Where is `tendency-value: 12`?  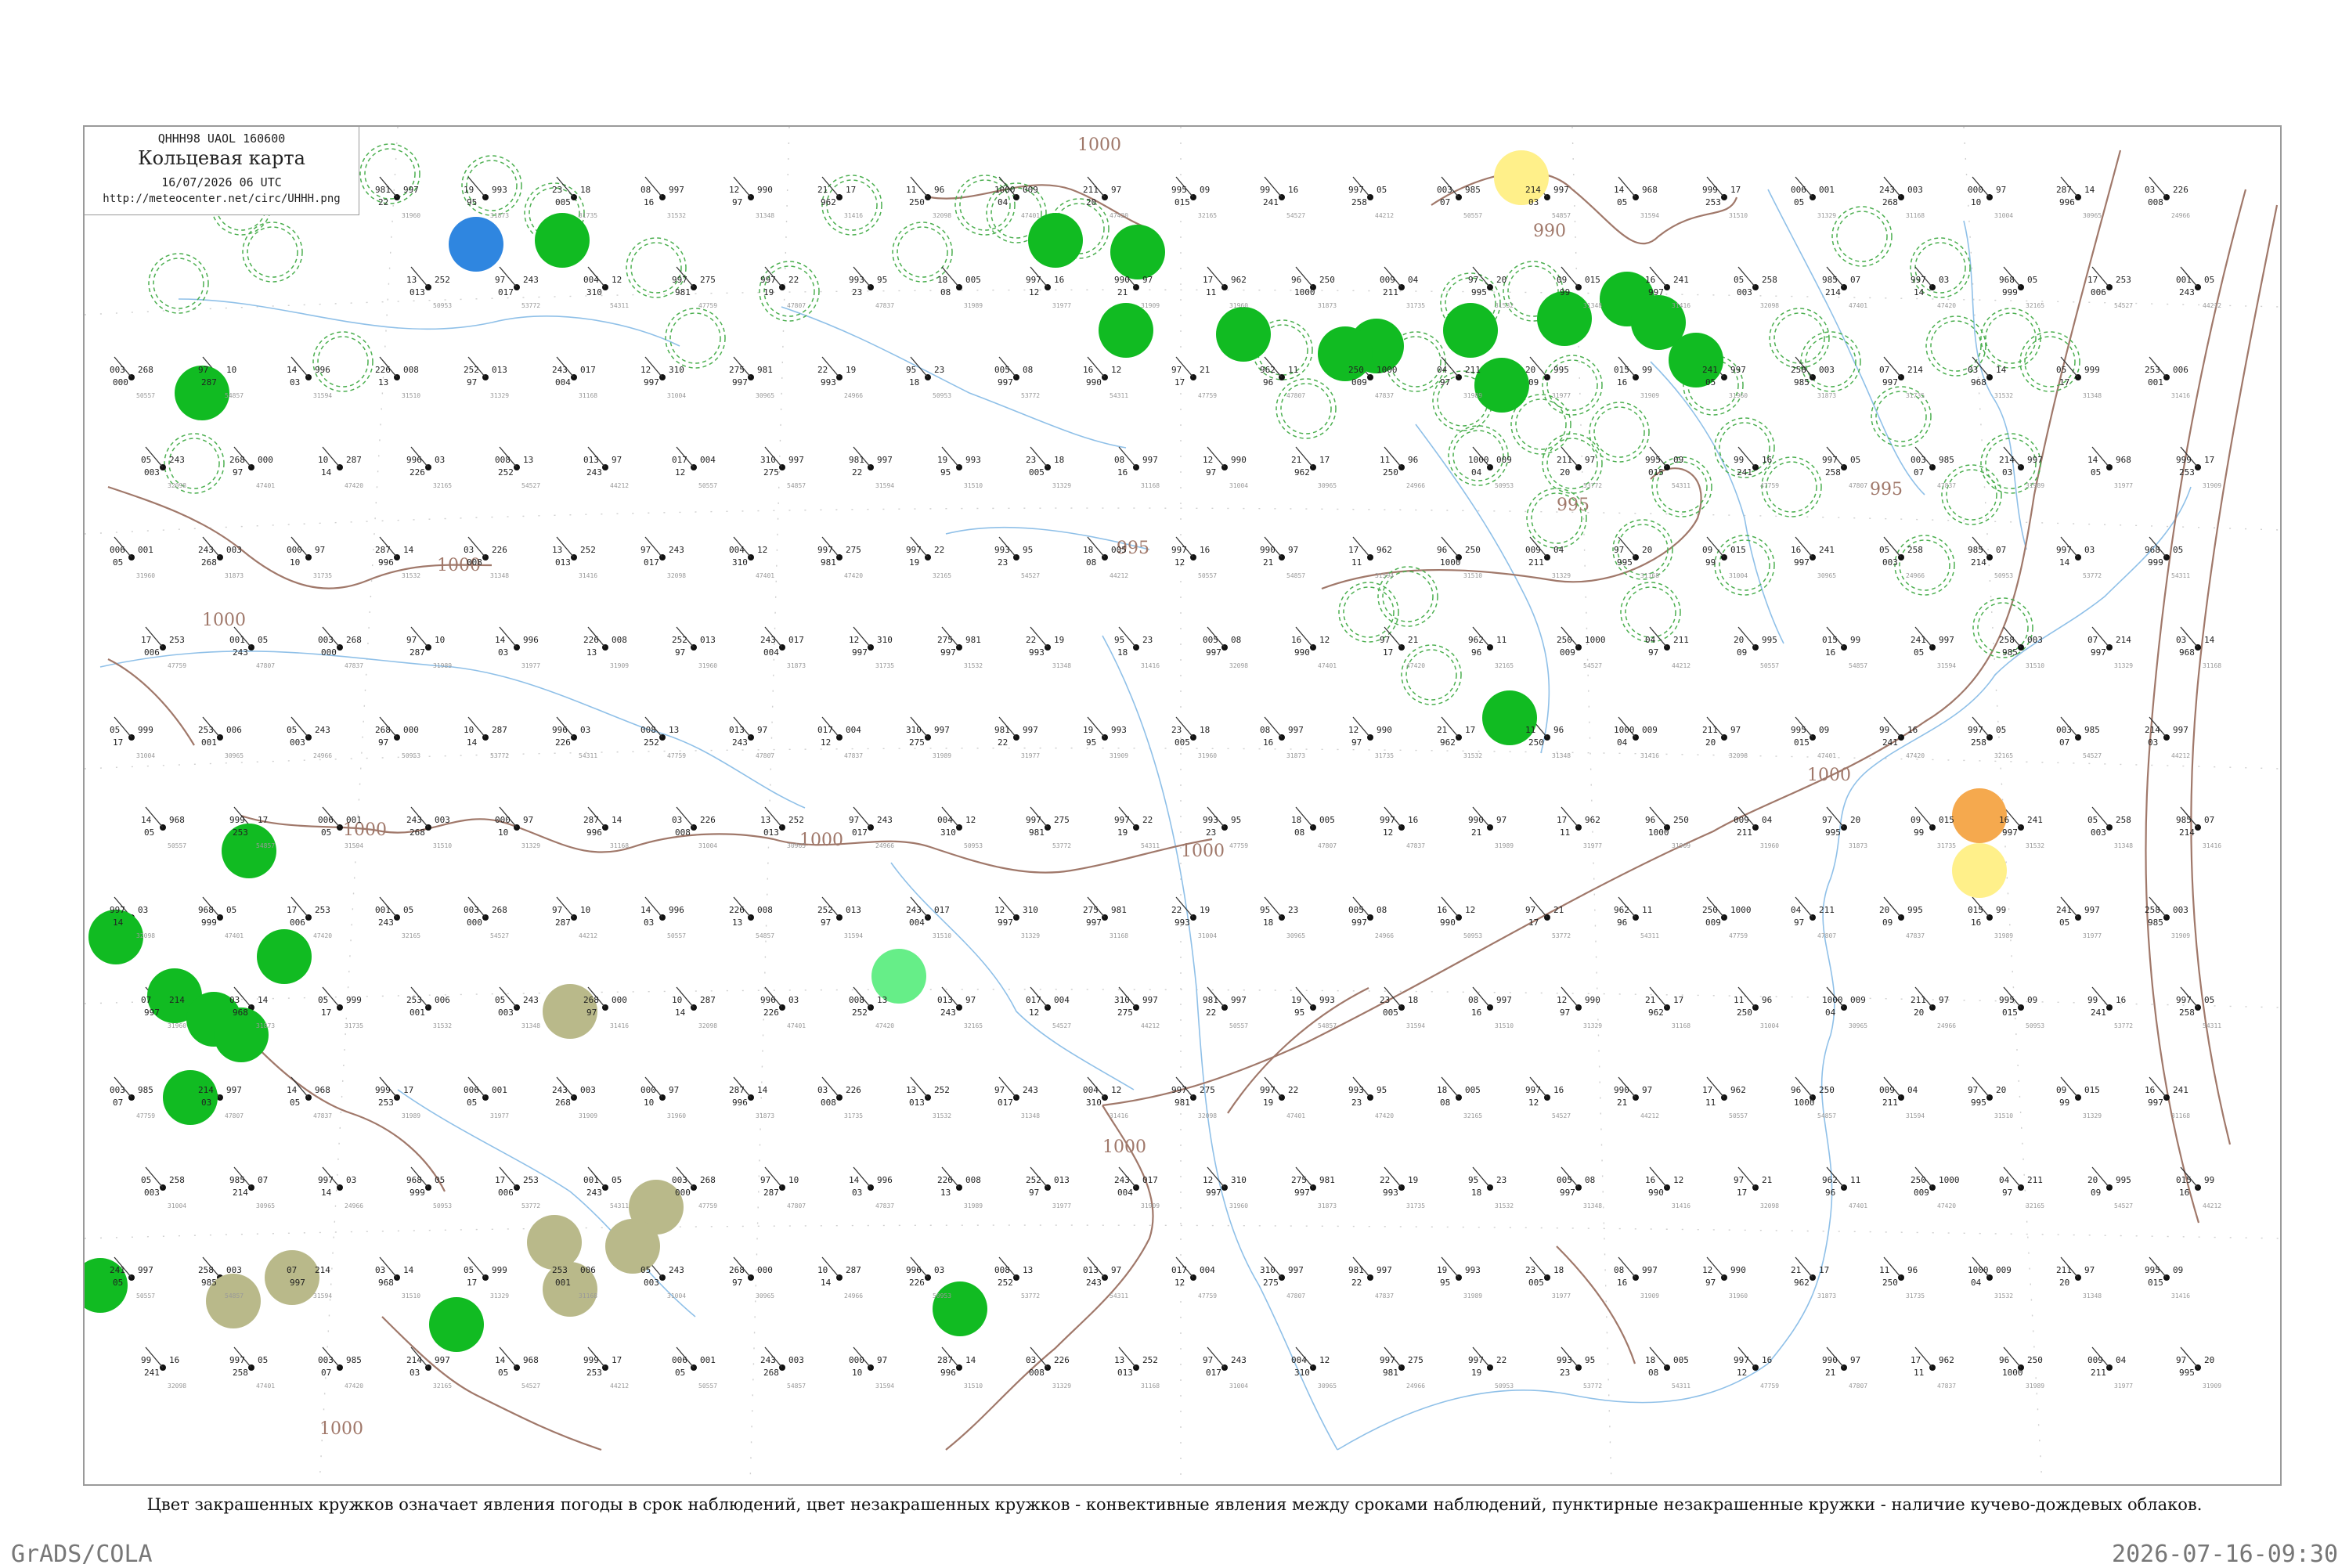
tendency-value: 12 is located at coordinates (762, 550).